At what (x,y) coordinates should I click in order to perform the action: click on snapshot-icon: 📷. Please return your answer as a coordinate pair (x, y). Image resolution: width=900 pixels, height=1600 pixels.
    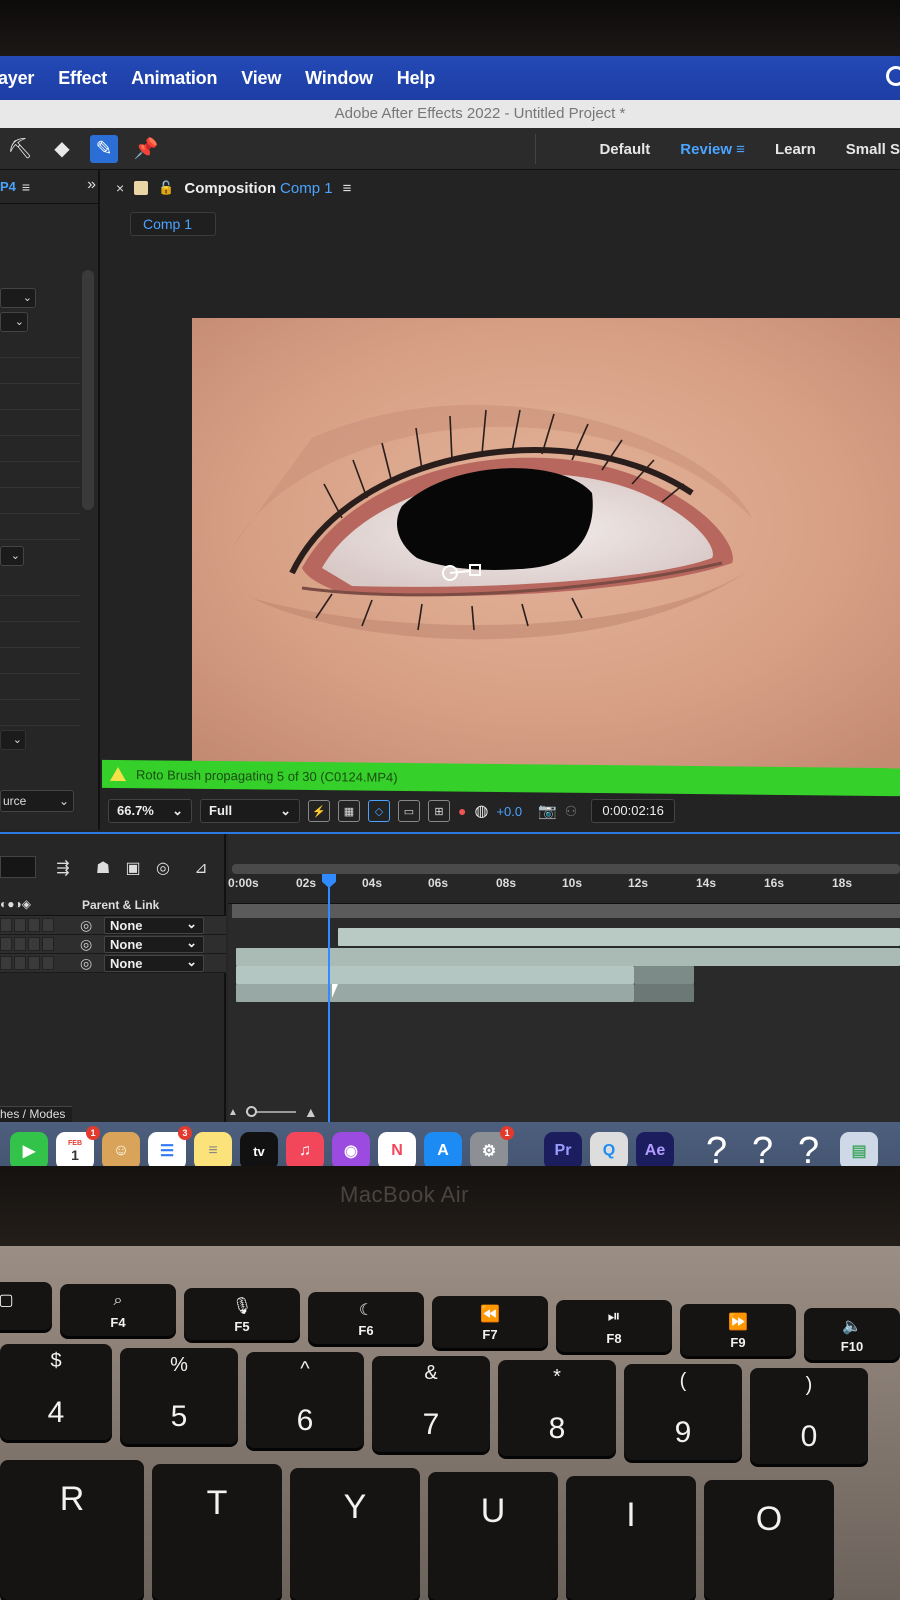
    Looking at the image, I should click on (547, 811).